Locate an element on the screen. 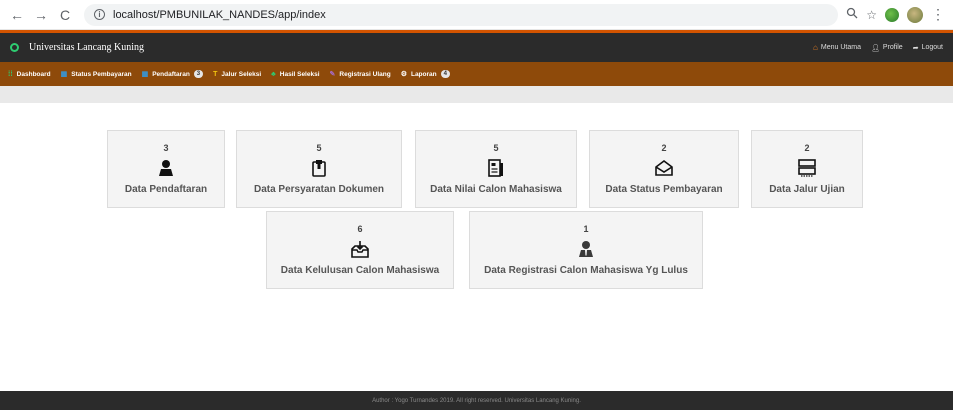  card-title: Data Persyaratan Dokumen is located at coordinates (319, 189).